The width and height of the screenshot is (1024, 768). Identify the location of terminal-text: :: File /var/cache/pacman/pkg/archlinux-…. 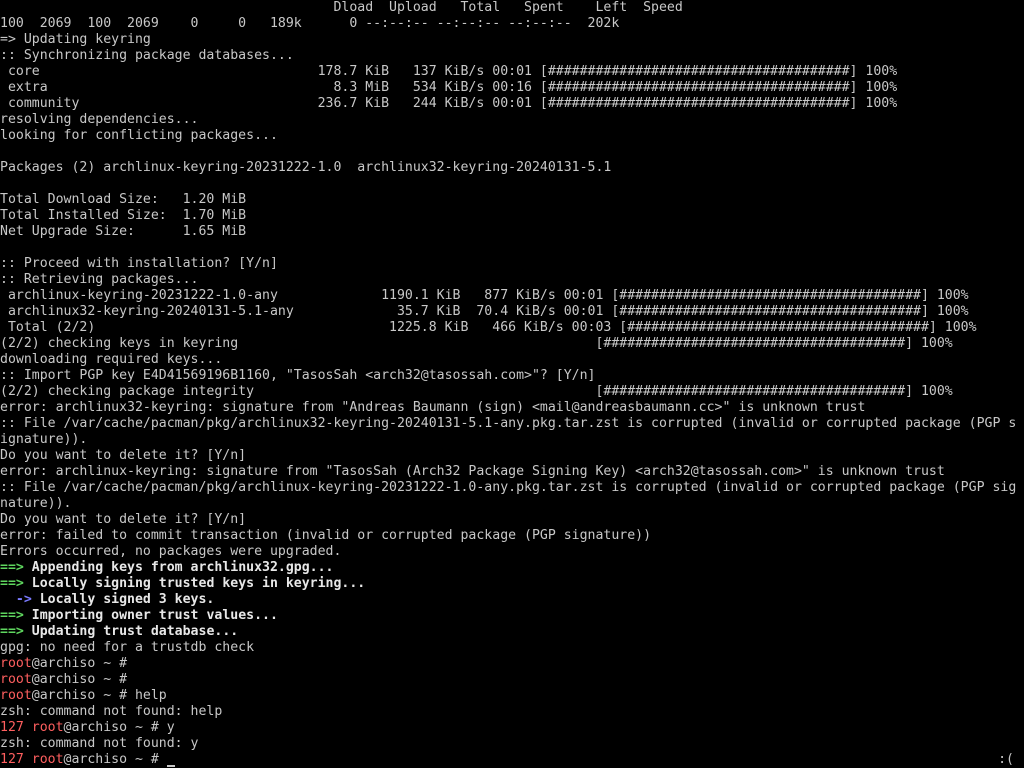
(508, 487).